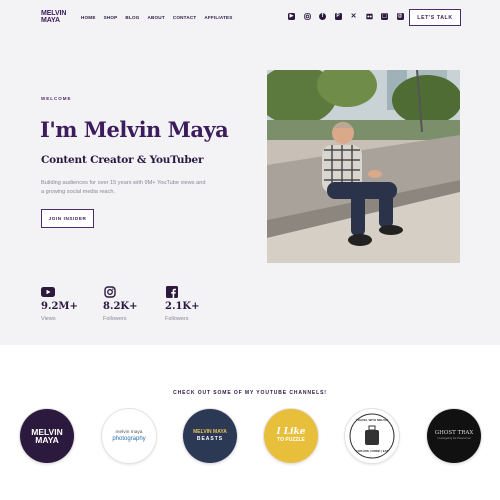  I want to click on stat-facebook: 2.1K+ Followers, so click(182, 303).